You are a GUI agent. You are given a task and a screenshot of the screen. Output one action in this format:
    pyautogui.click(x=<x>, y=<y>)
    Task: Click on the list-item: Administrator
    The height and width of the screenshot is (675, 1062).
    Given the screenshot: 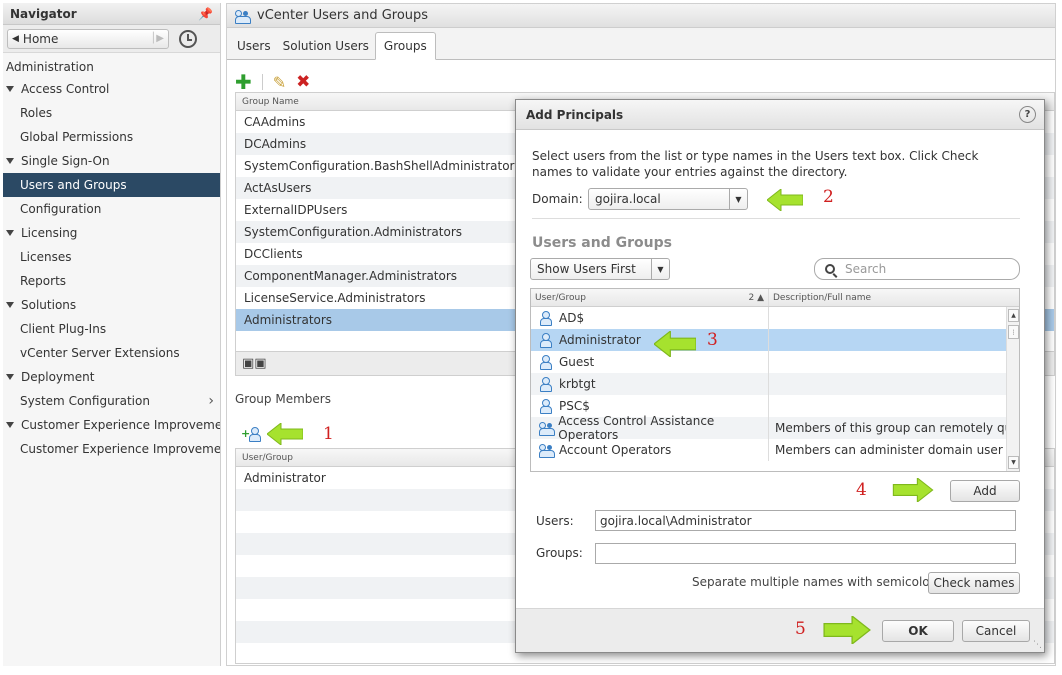 What is the action you would take?
    pyautogui.click(x=768, y=340)
    